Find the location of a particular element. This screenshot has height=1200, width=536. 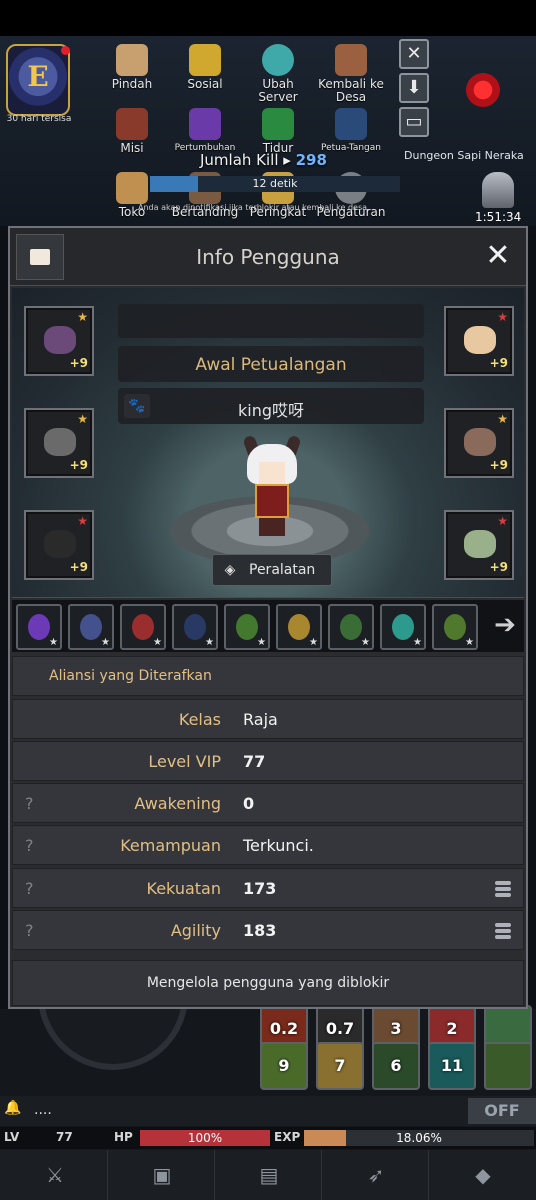

dark-orb-icon is located at coordinates (60, 544).